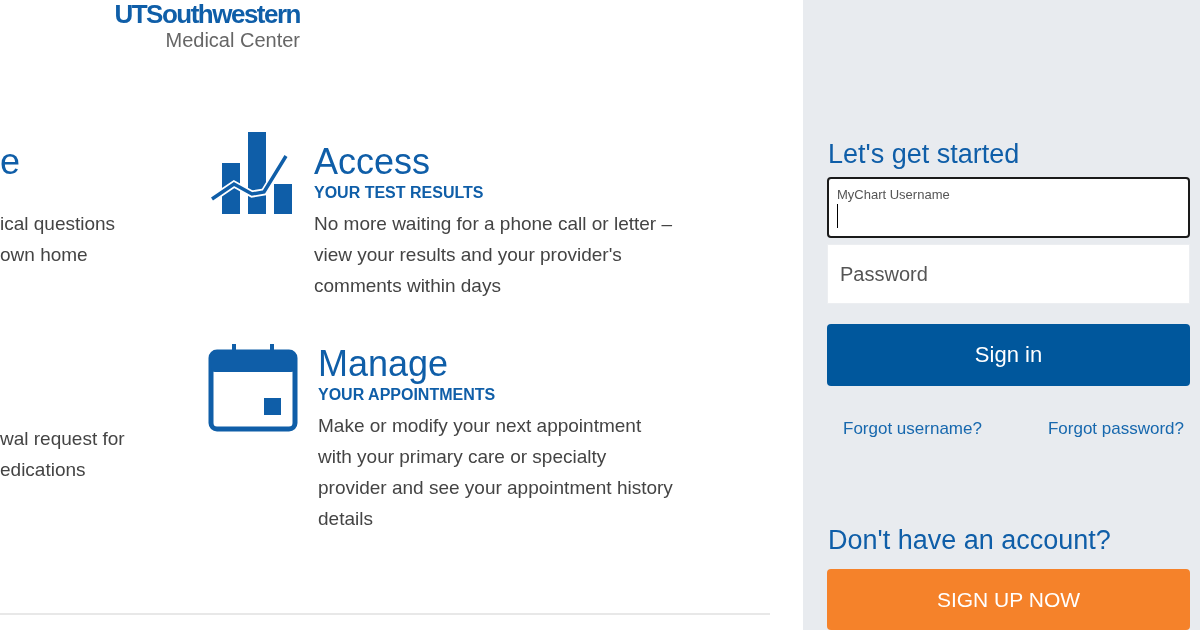  What do you see at coordinates (384, 364) in the screenshot?
I see `feature-title: Manage` at bounding box center [384, 364].